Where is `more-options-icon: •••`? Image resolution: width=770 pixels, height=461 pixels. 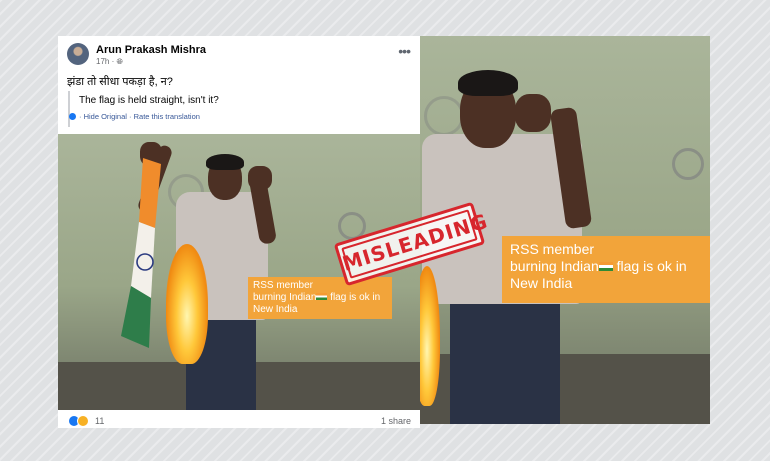
more-options-icon: ••• is located at coordinates (404, 51).